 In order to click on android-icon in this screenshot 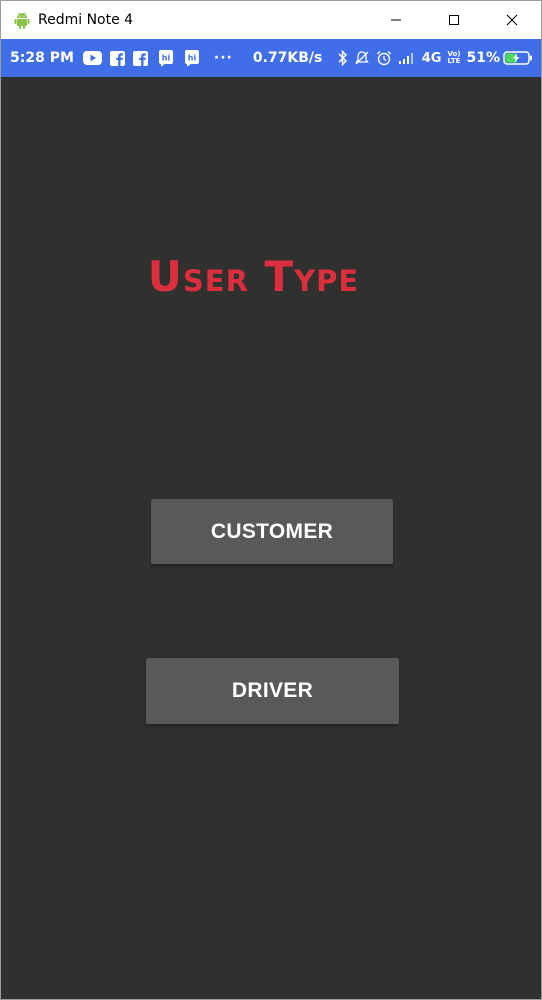, I will do `click(22, 20)`.